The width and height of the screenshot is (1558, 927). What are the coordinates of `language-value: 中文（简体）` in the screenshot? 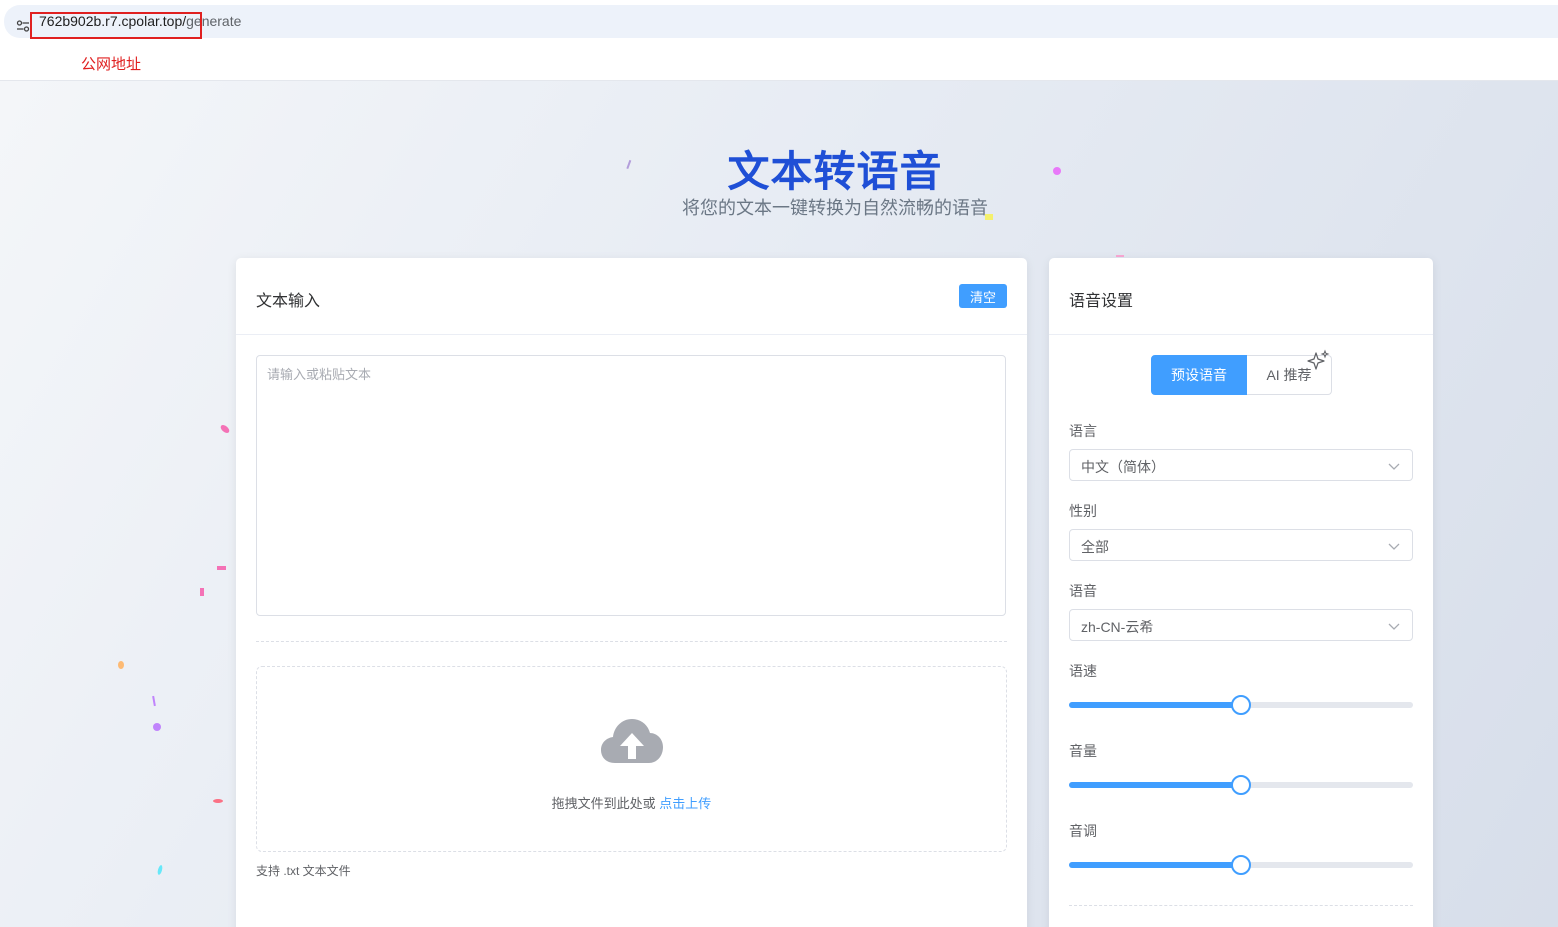 It's located at (1123, 467).